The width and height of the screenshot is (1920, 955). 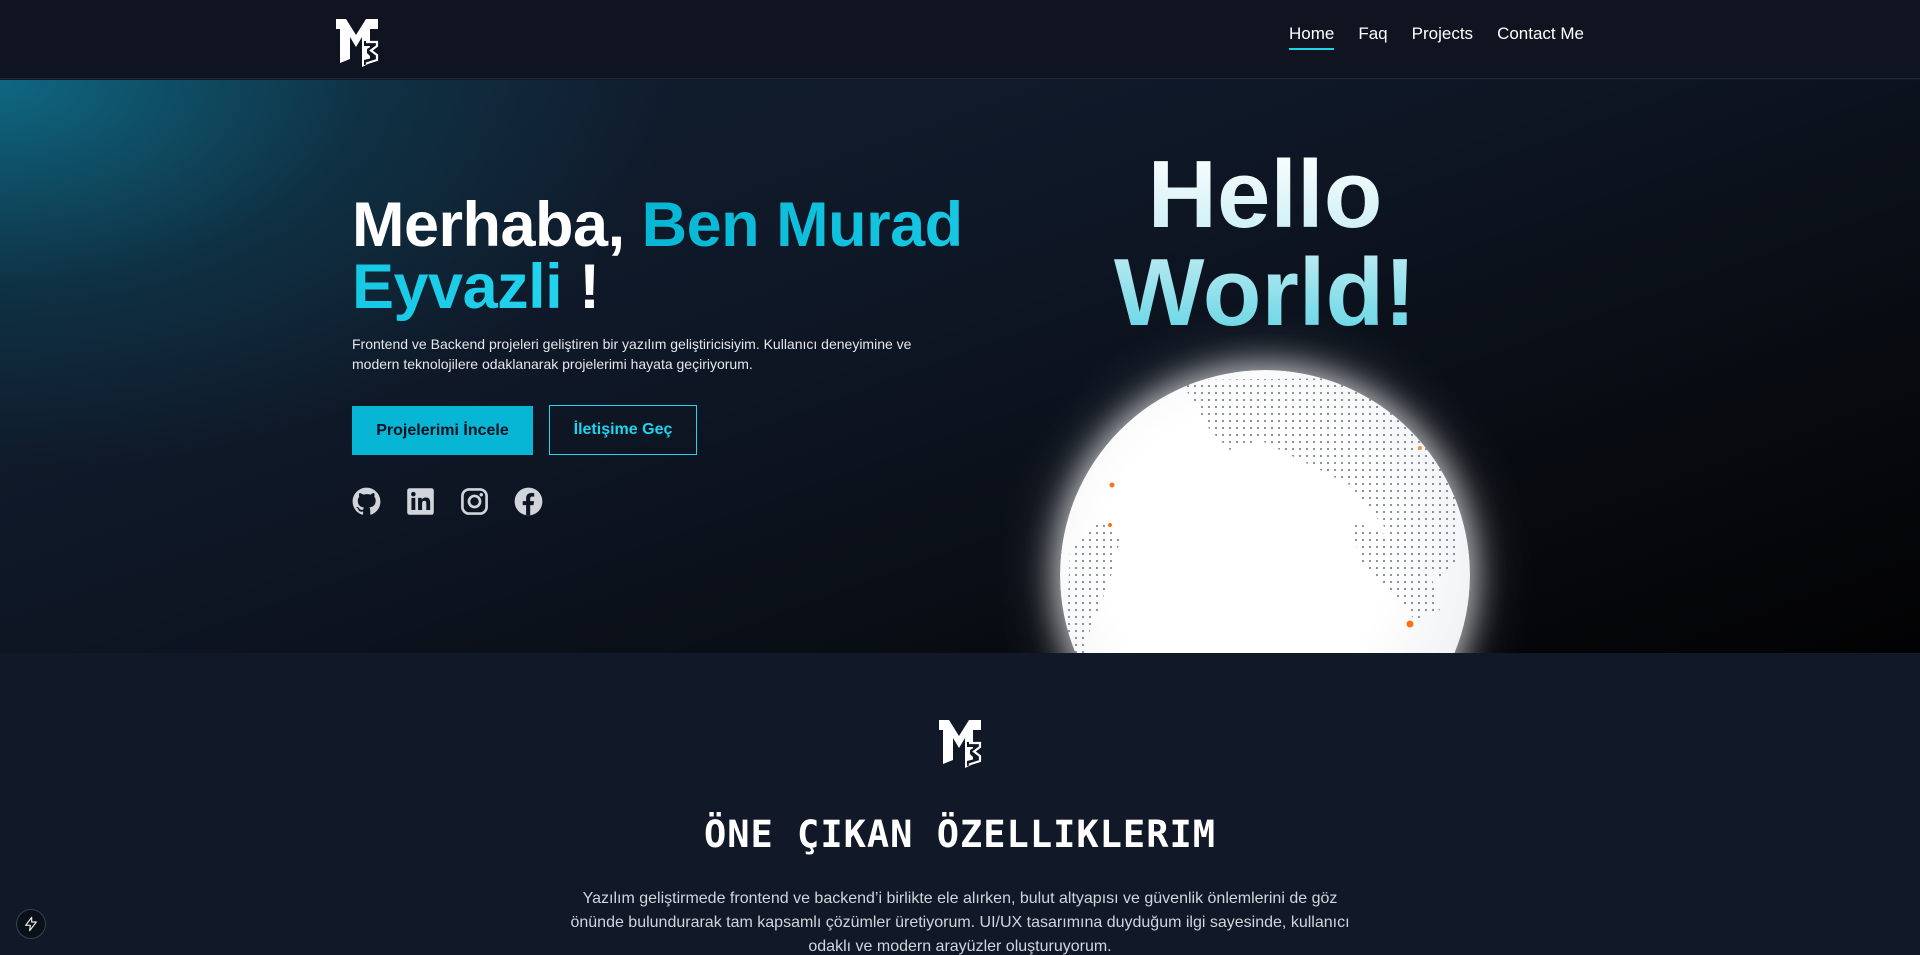 What do you see at coordinates (589, 287) in the screenshot?
I see `hero-title-exclamation: !` at bounding box center [589, 287].